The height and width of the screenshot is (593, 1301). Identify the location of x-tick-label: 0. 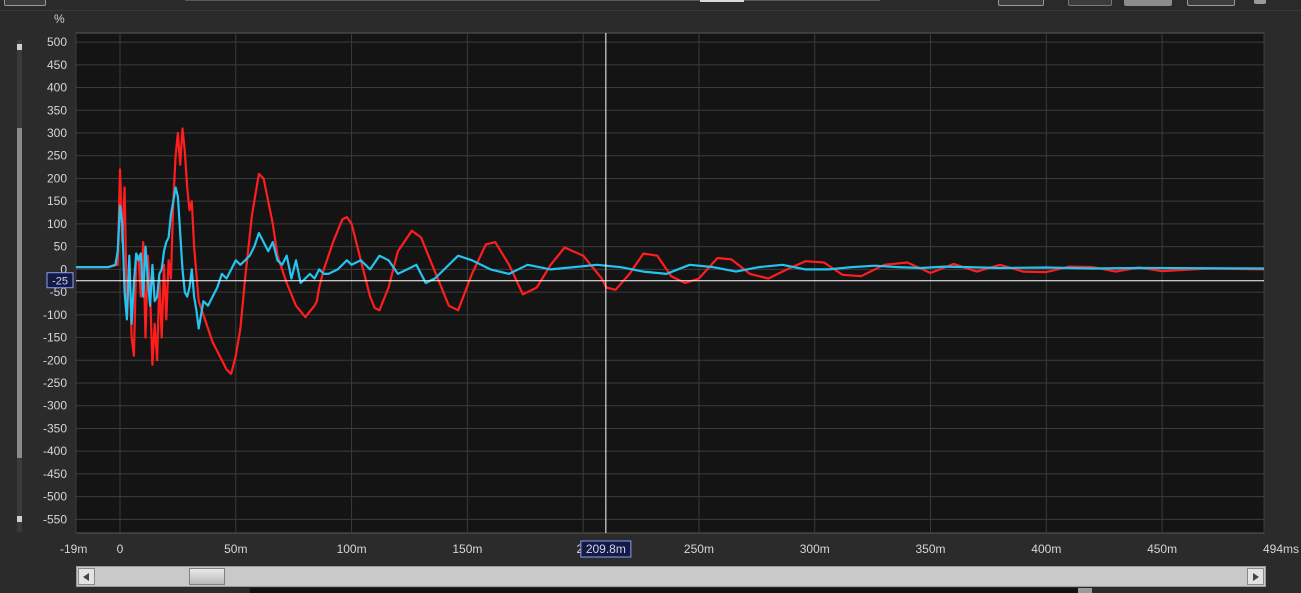
(120, 549).